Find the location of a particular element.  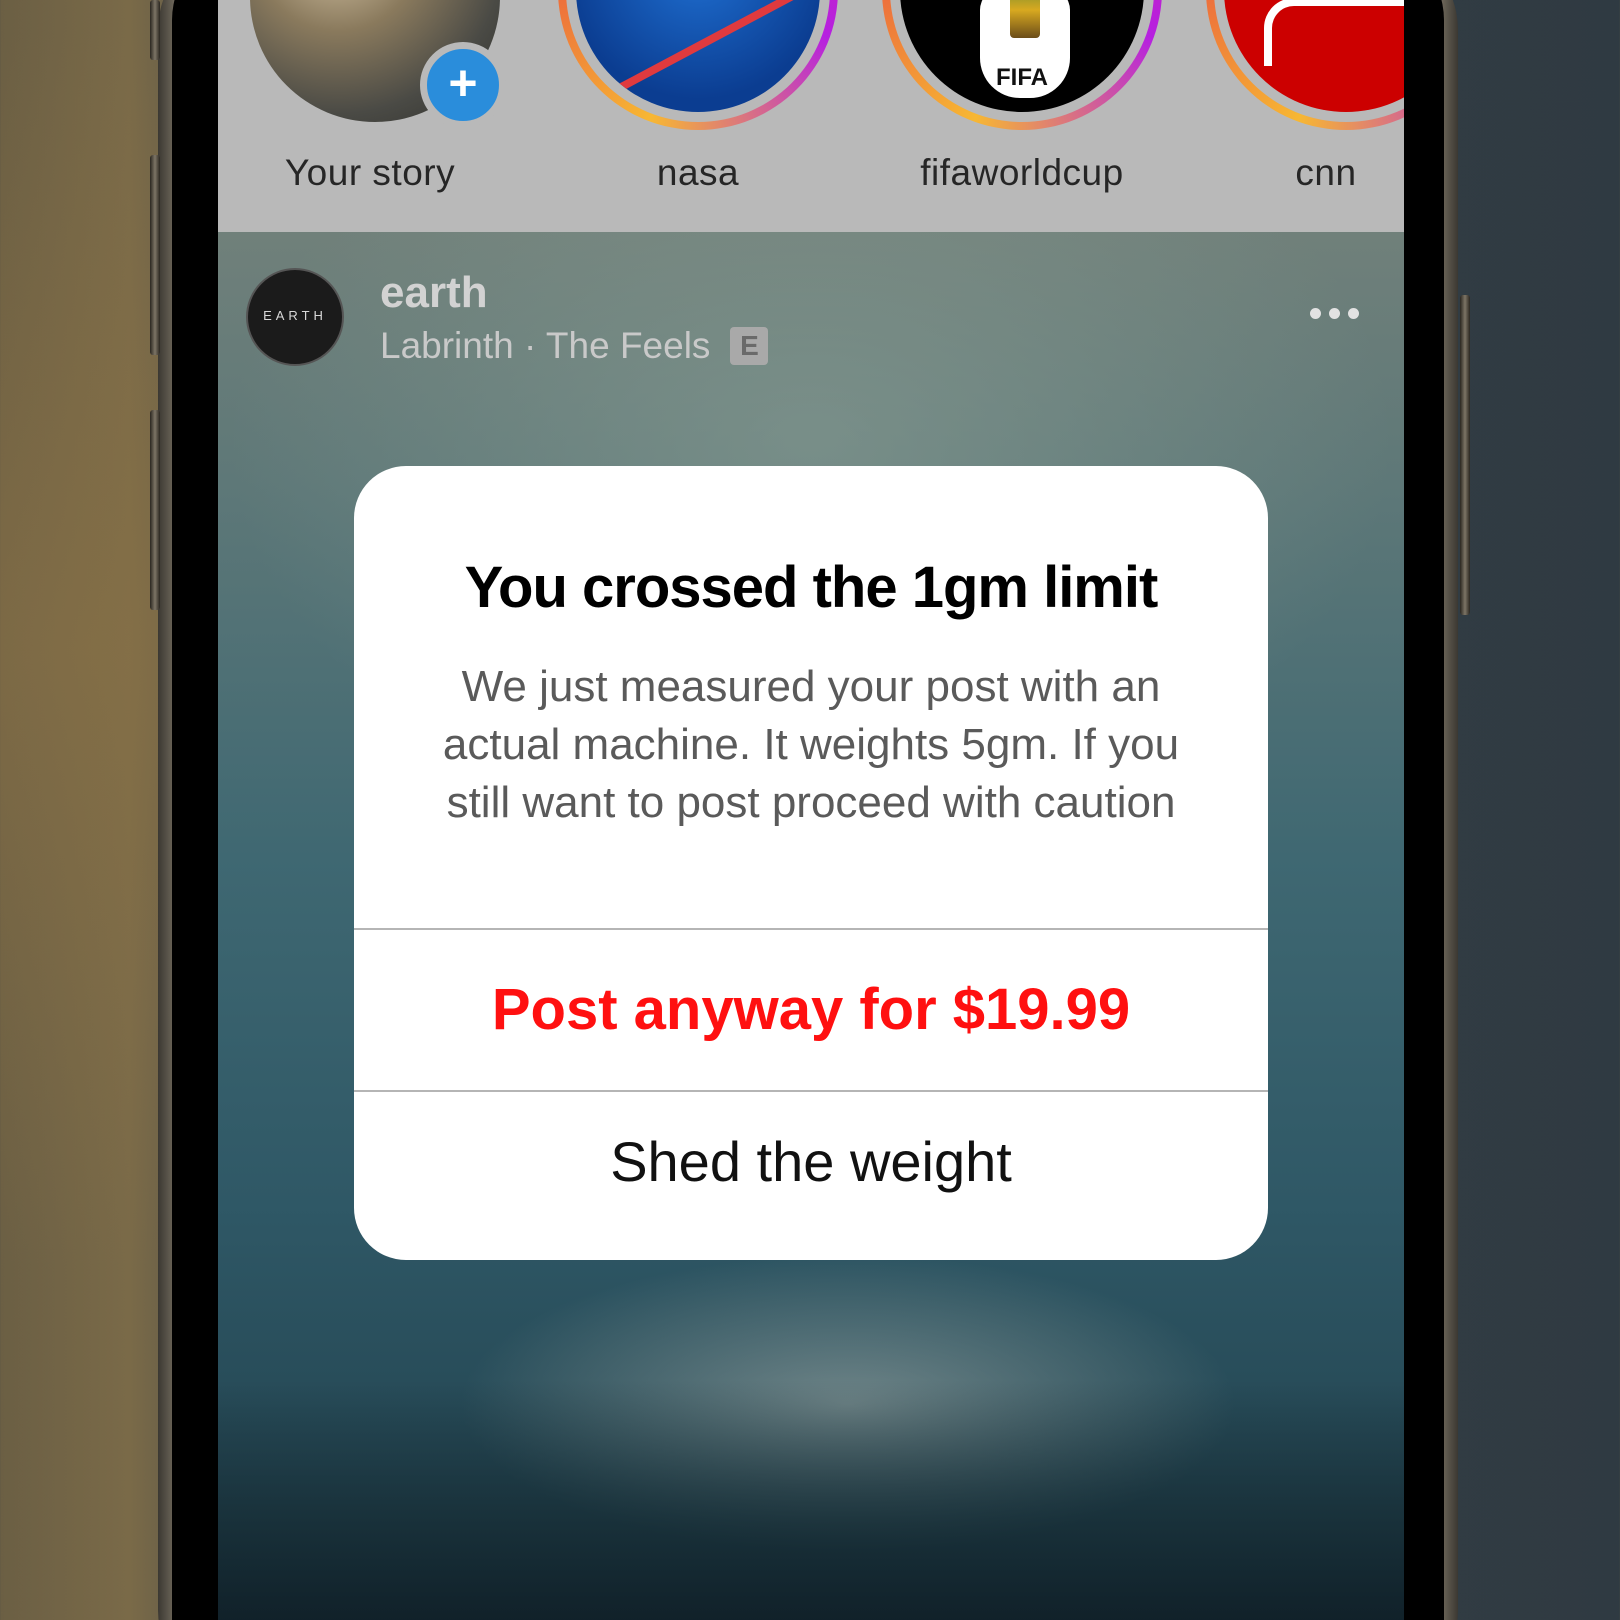

add-story-plus-icon: + is located at coordinates (463, 85).